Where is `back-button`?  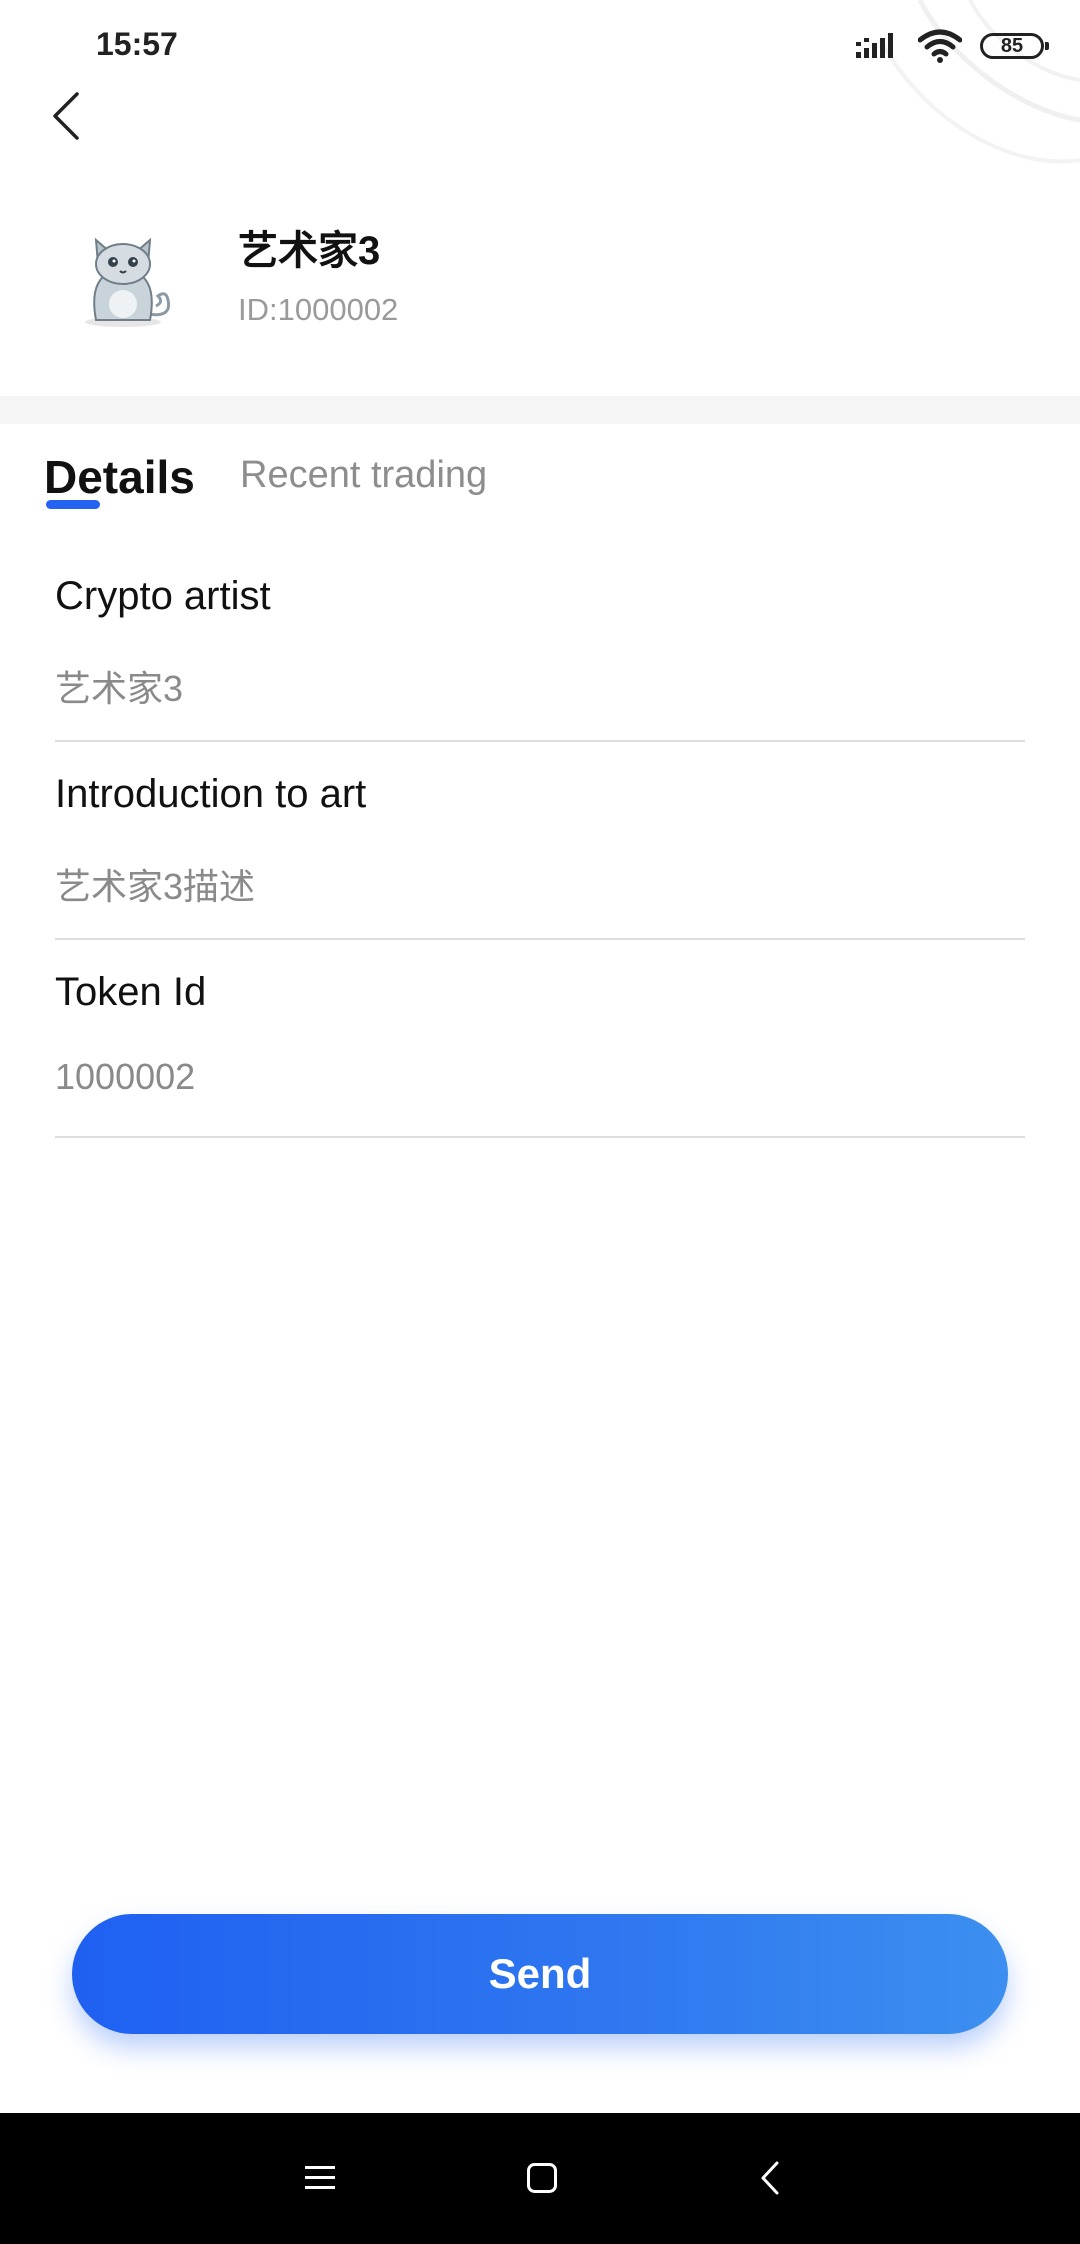
back-button is located at coordinates (66, 116).